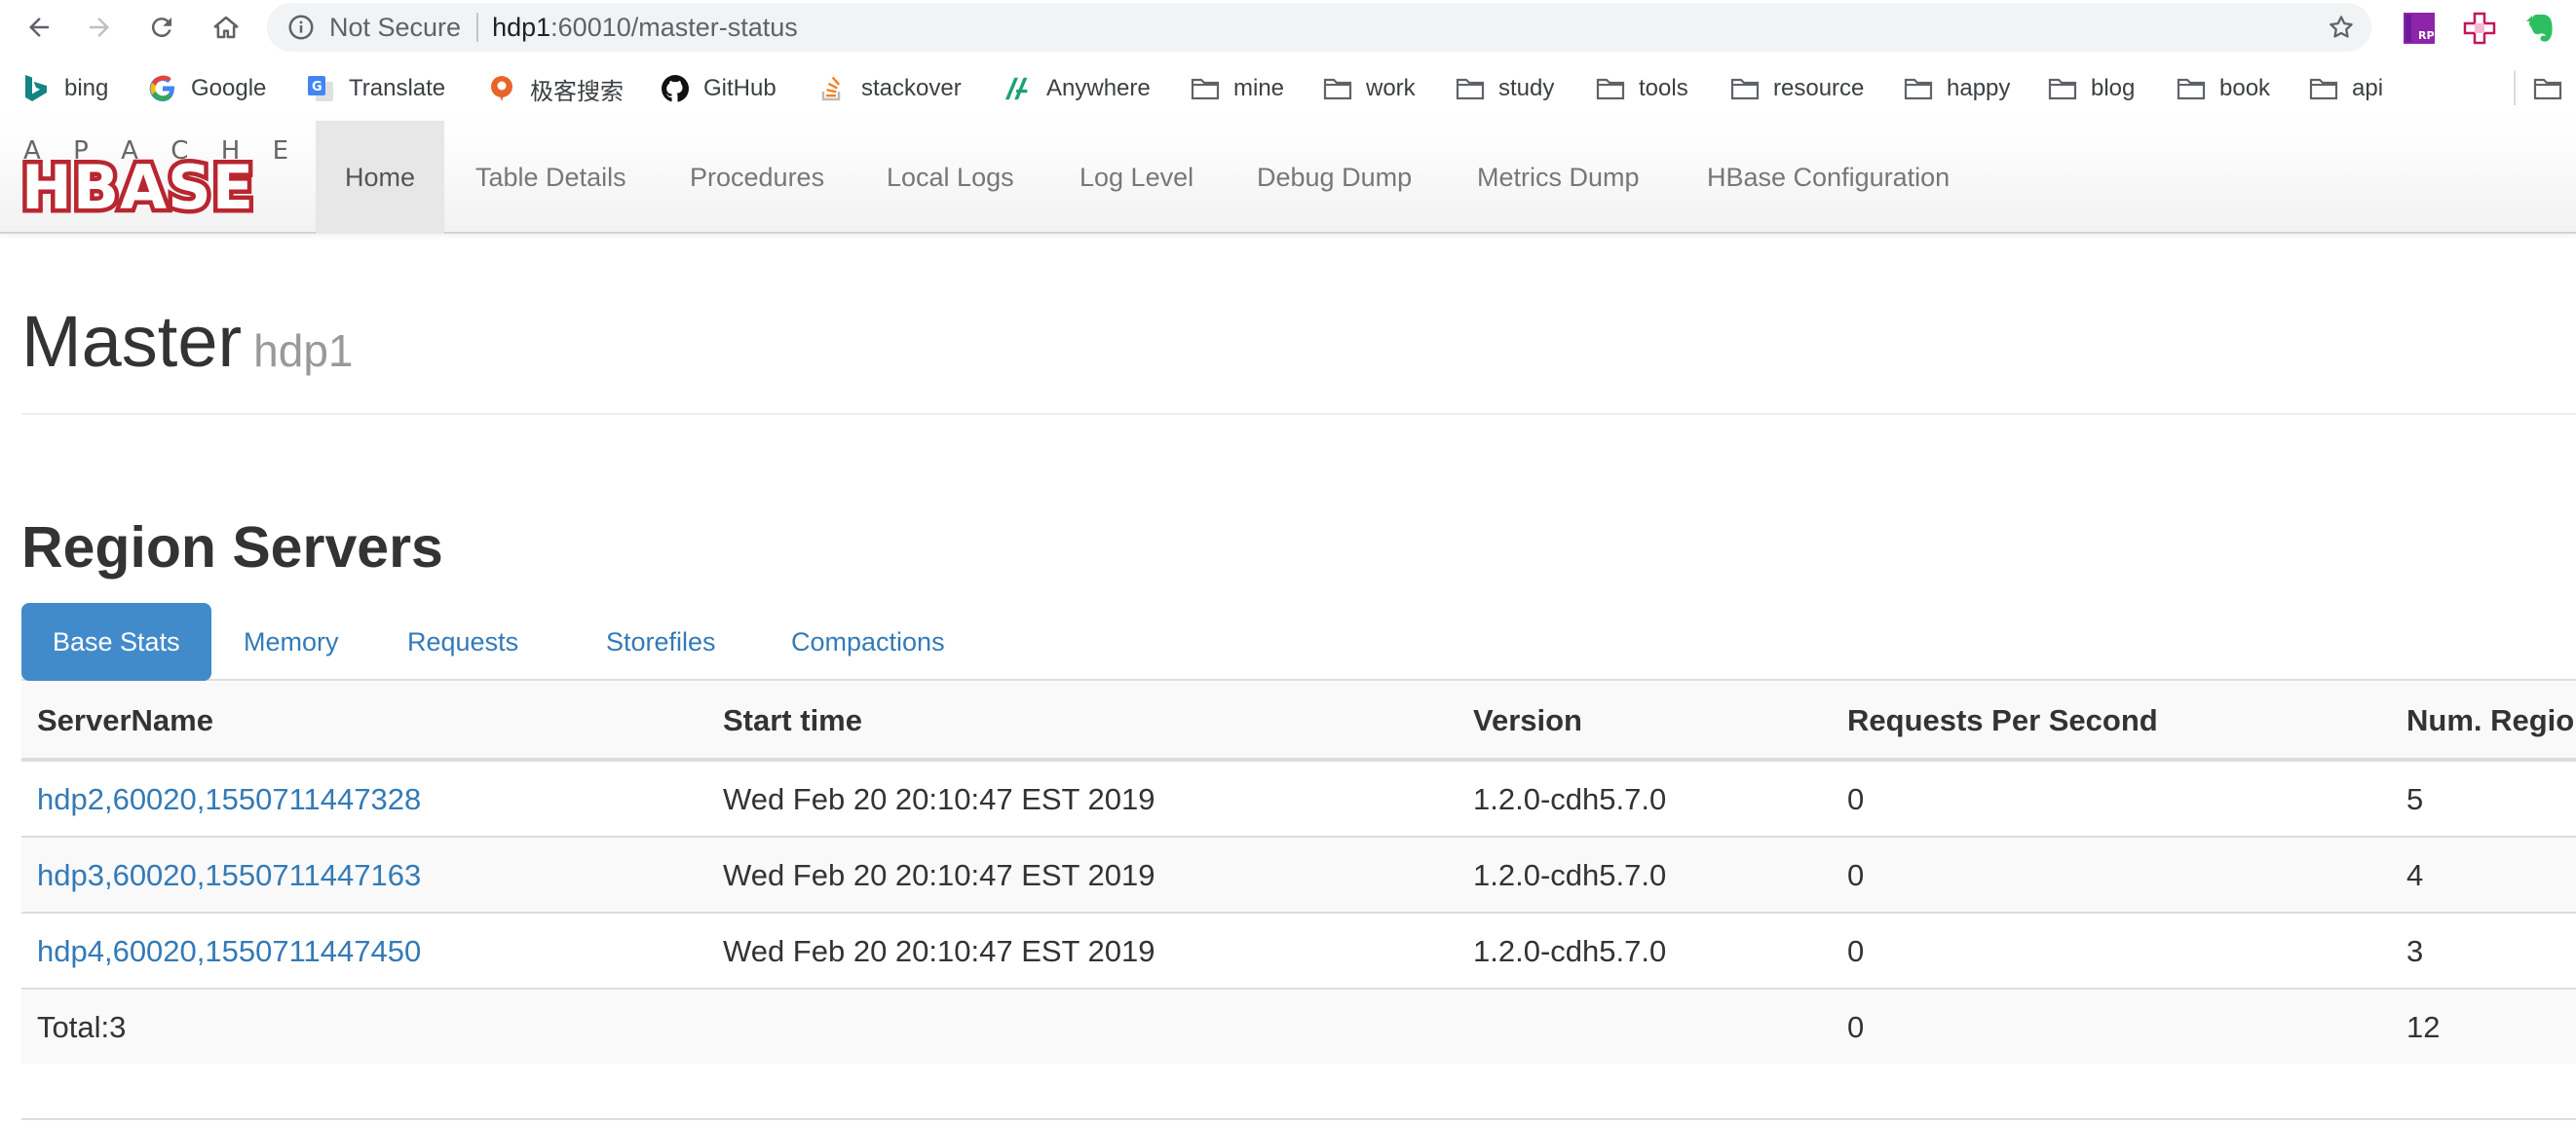 This screenshot has width=2576, height=1124. Describe the element at coordinates (1019, 89) in the screenshot. I see `anywhere-icon` at that location.